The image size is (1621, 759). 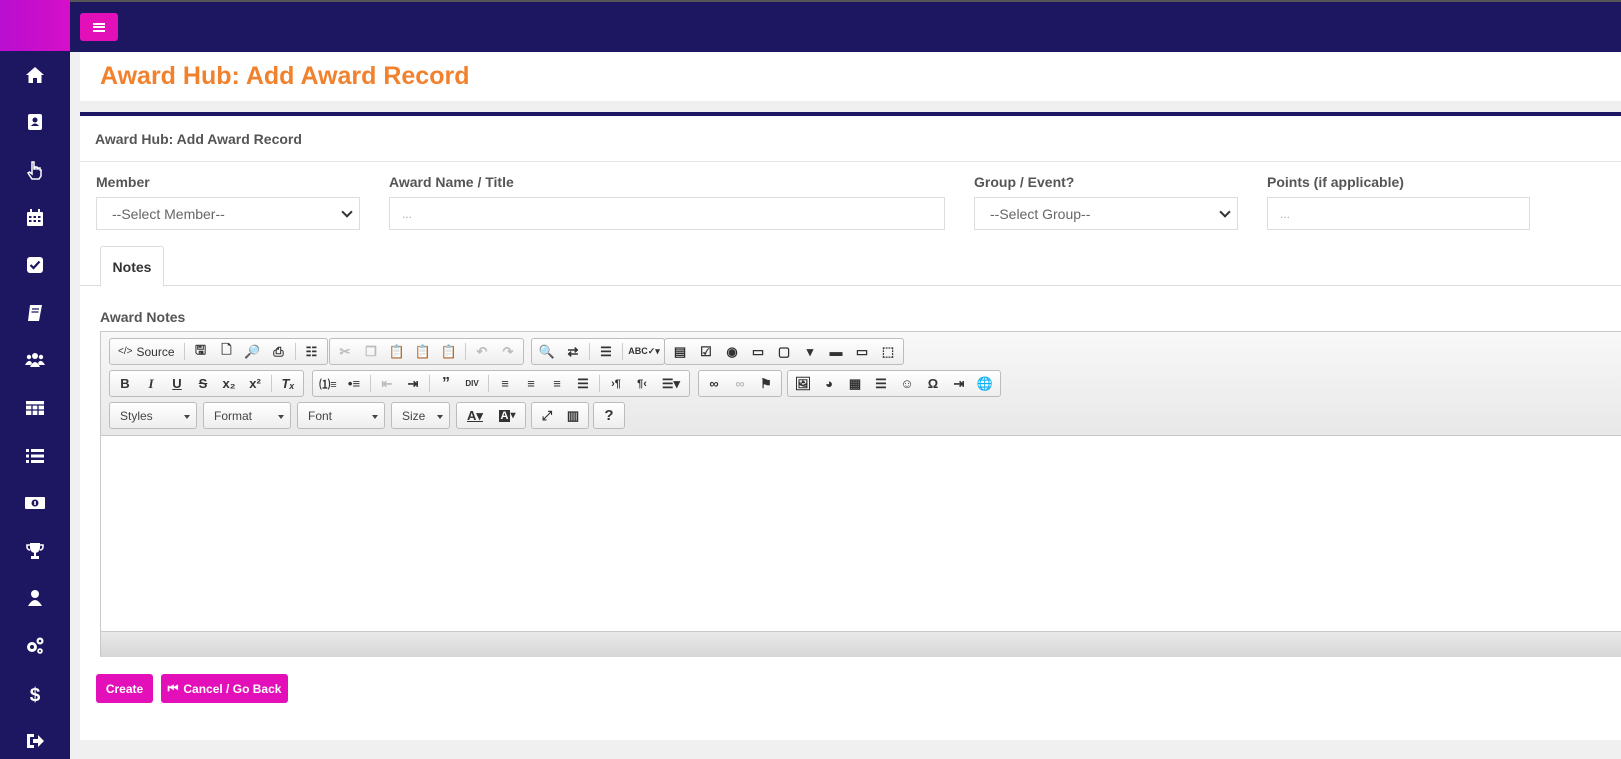 What do you see at coordinates (35, 265) in the screenshot?
I see `sidebar-item-tasks` at bounding box center [35, 265].